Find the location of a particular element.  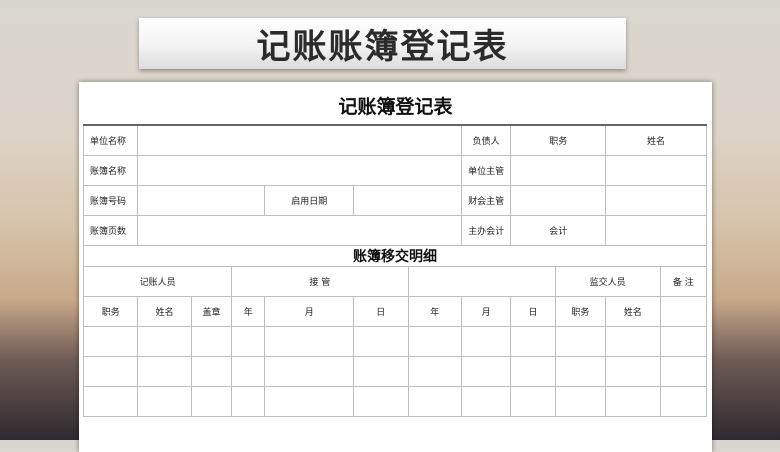

label-chief-accountant: 主办会计 is located at coordinates (486, 230).